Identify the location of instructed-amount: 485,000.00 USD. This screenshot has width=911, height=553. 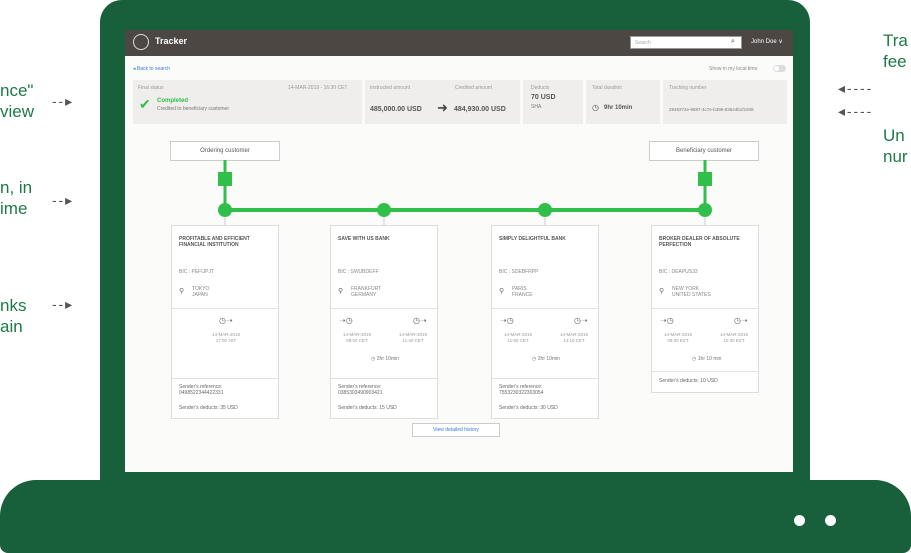
(396, 109).